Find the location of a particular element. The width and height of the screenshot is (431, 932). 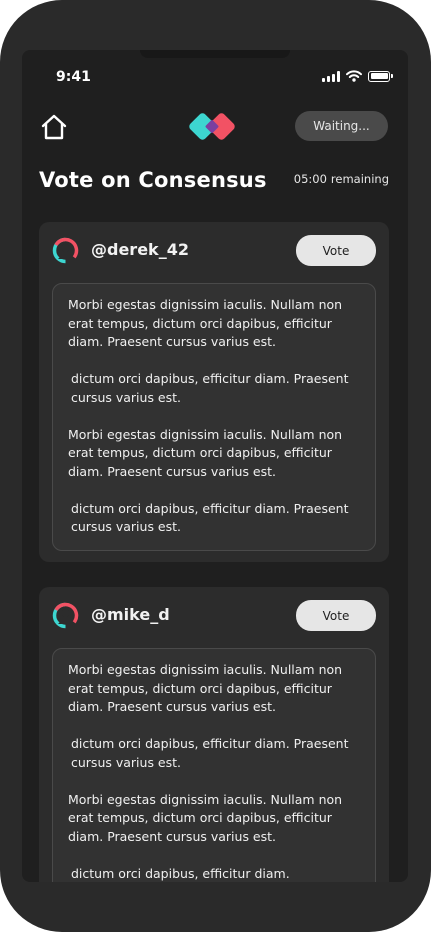

page-title: Vote on Consensus is located at coordinates (153, 180).